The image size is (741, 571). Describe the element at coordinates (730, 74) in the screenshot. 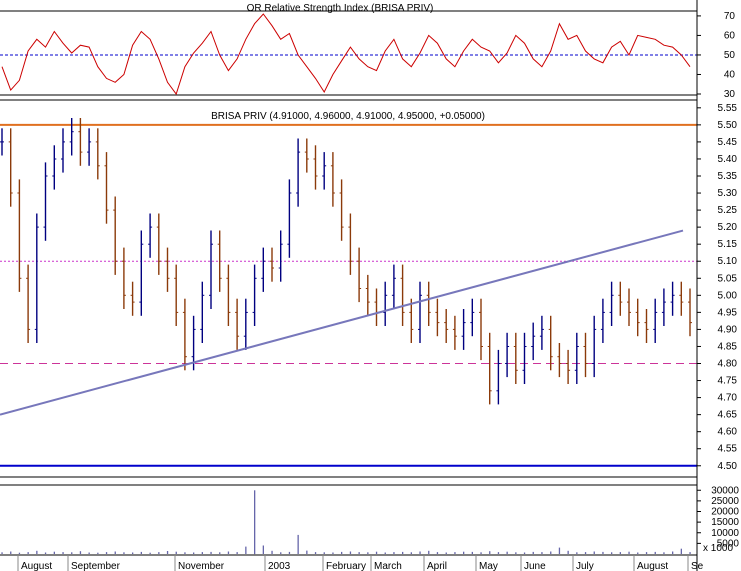

I see `rsi-tick-label: 40` at that location.